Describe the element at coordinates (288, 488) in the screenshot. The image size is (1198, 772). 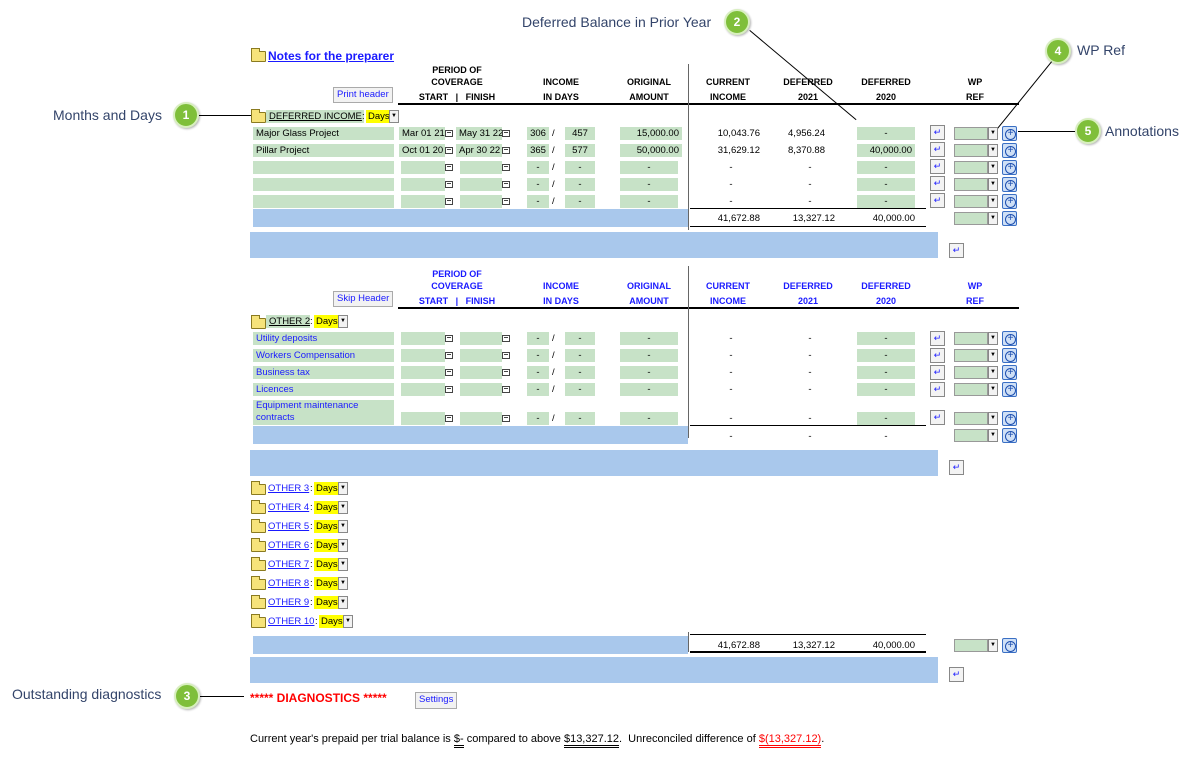
I see `section-other3-link: OTHER 3` at that location.